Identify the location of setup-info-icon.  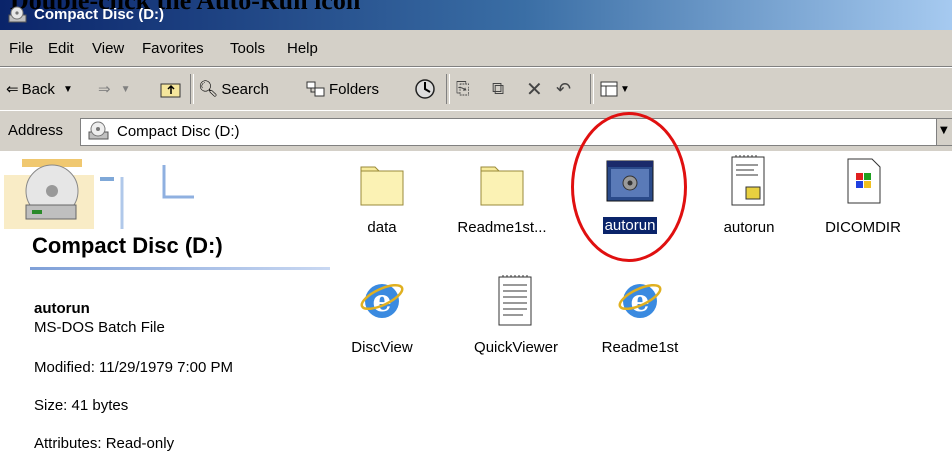
(748, 180).